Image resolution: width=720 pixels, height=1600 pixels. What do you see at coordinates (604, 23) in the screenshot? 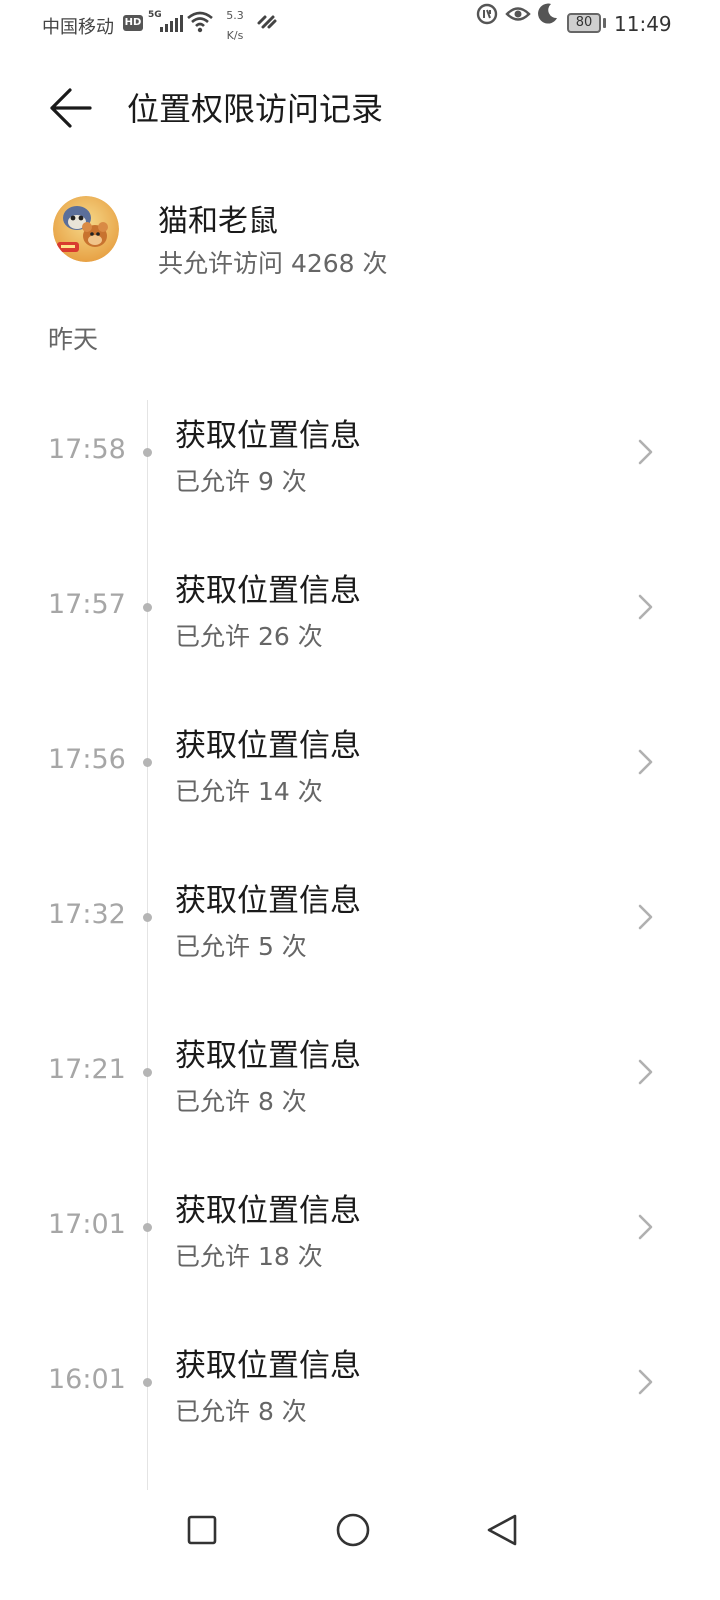
I see `battery-tip` at bounding box center [604, 23].